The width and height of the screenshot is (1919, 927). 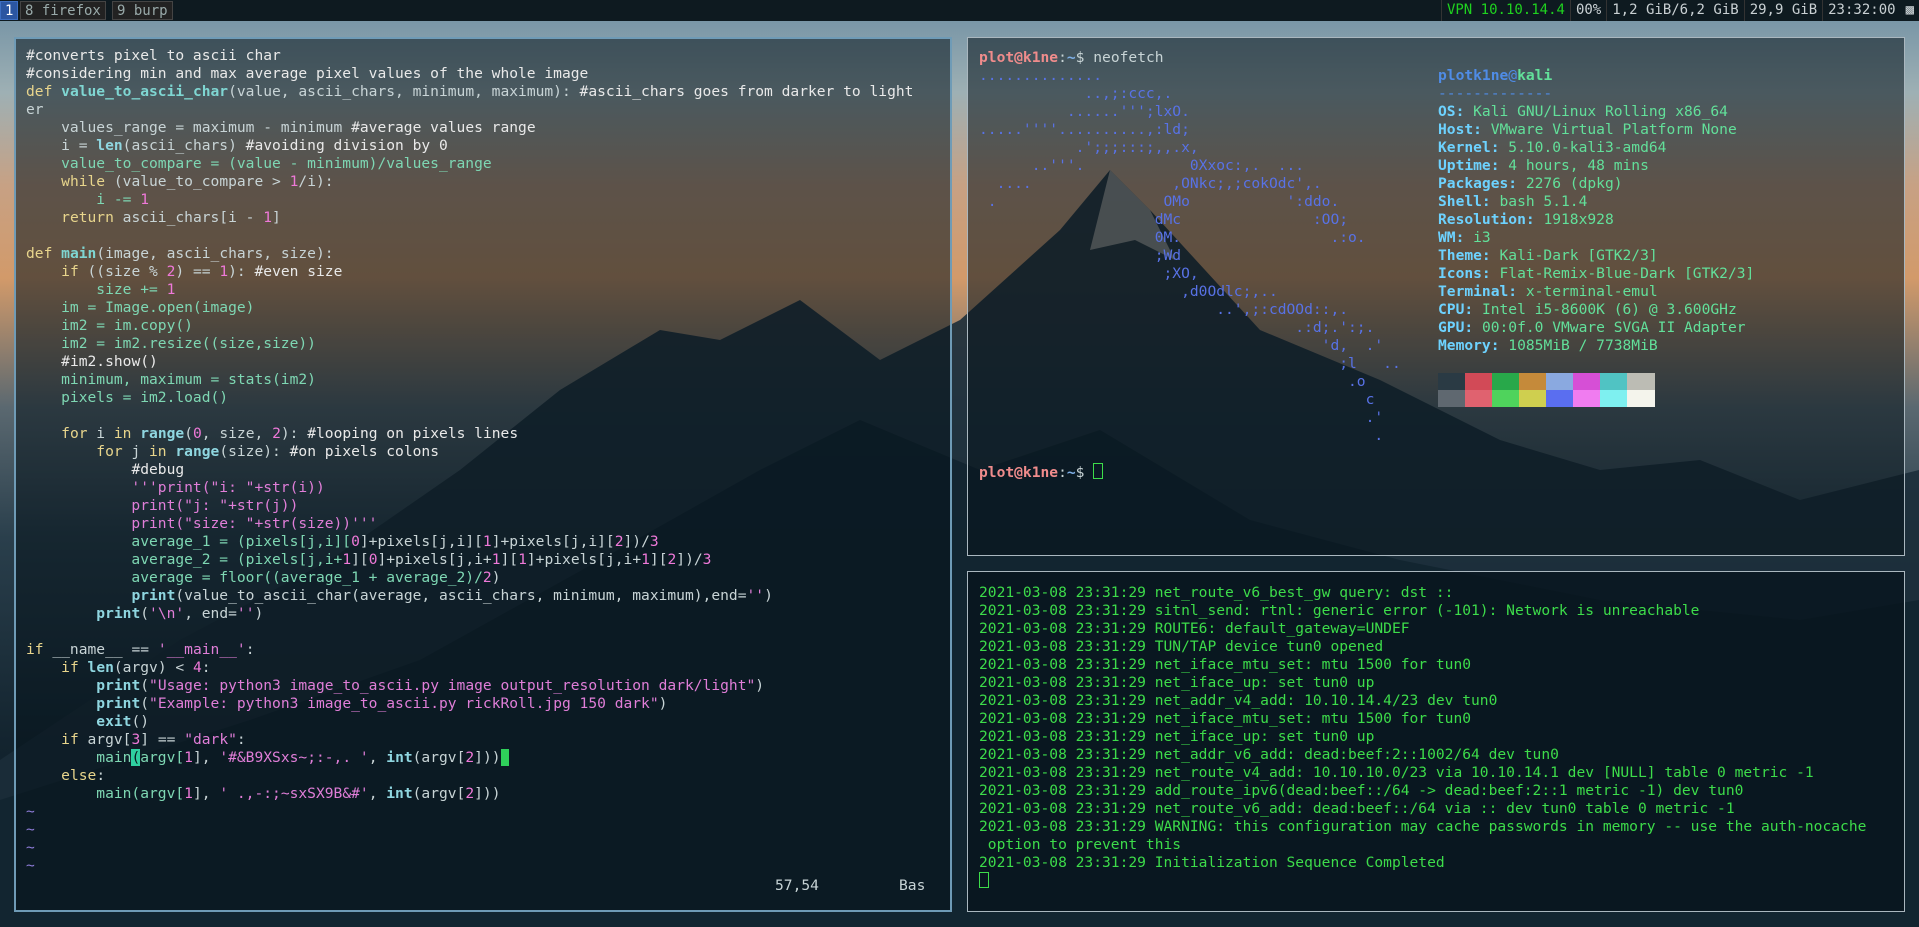 I want to click on logo-line: .:d;.':;., so click(x=1177, y=327).